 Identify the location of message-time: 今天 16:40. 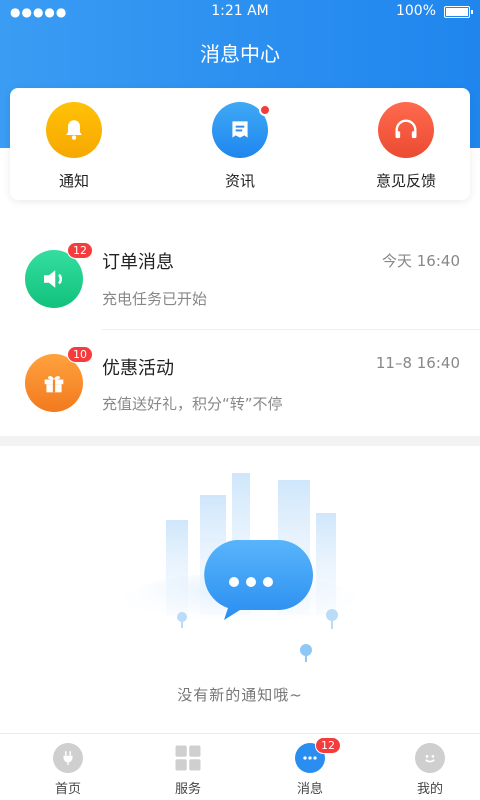
(421, 261).